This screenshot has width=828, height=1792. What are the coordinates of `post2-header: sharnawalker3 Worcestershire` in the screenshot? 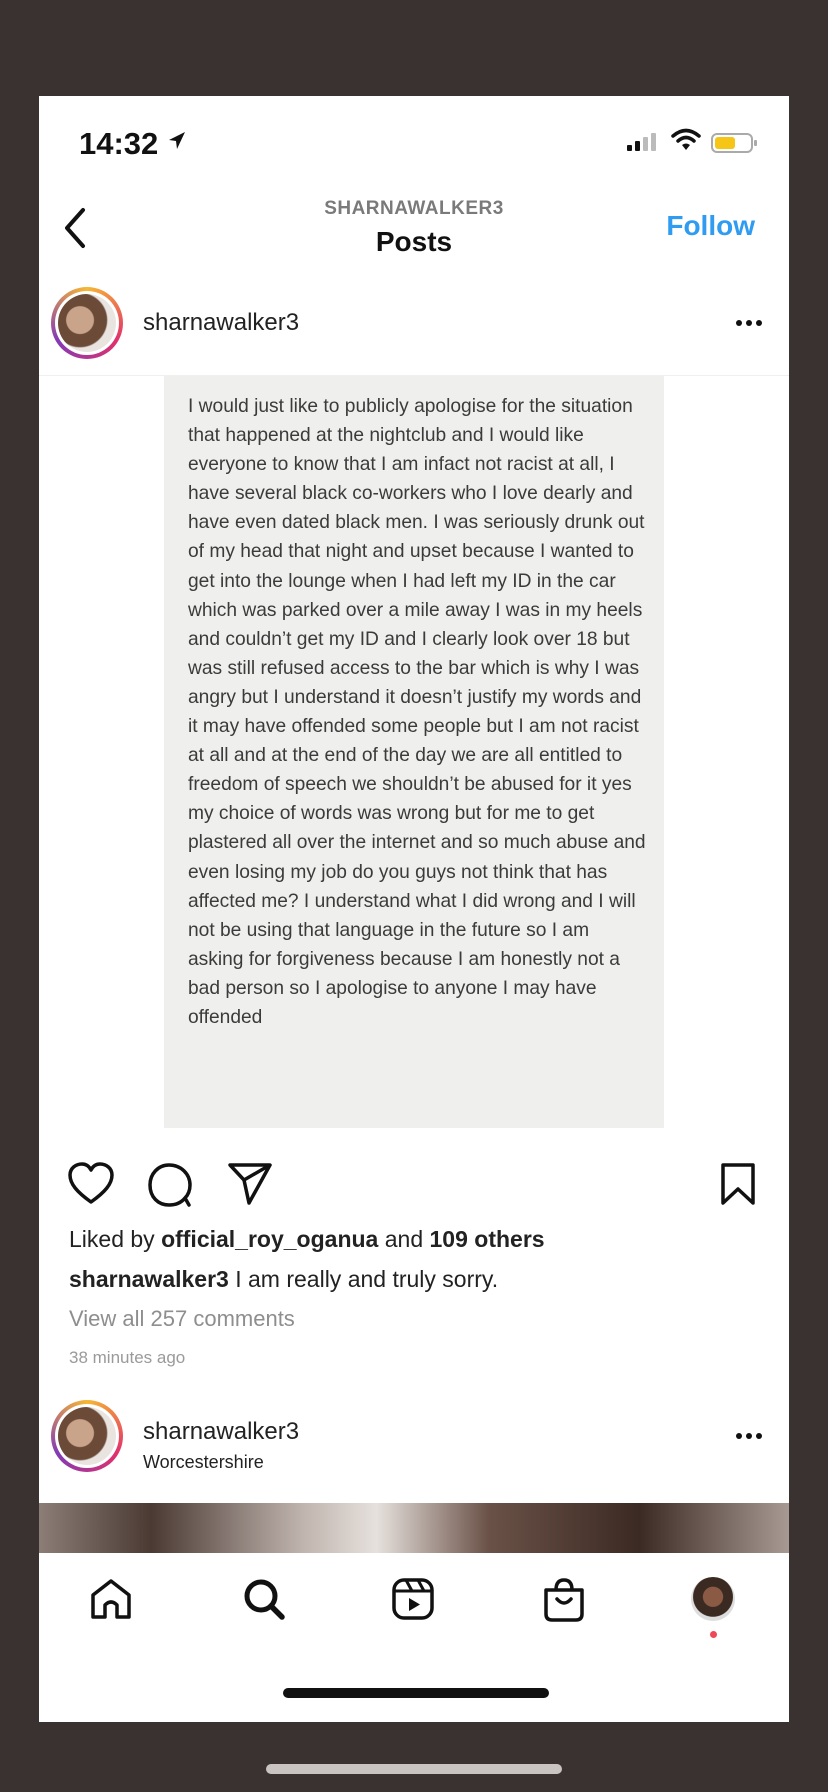 It's located at (414, 1440).